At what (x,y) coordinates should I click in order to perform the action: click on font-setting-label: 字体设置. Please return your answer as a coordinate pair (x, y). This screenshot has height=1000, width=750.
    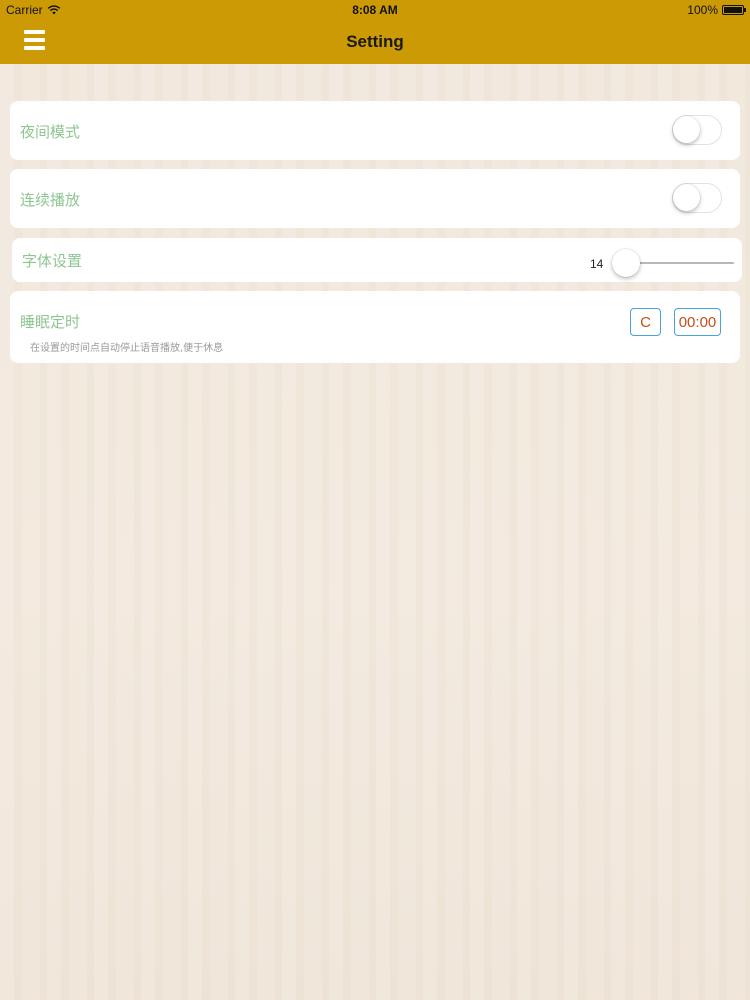
    Looking at the image, I should click on (52, 261).